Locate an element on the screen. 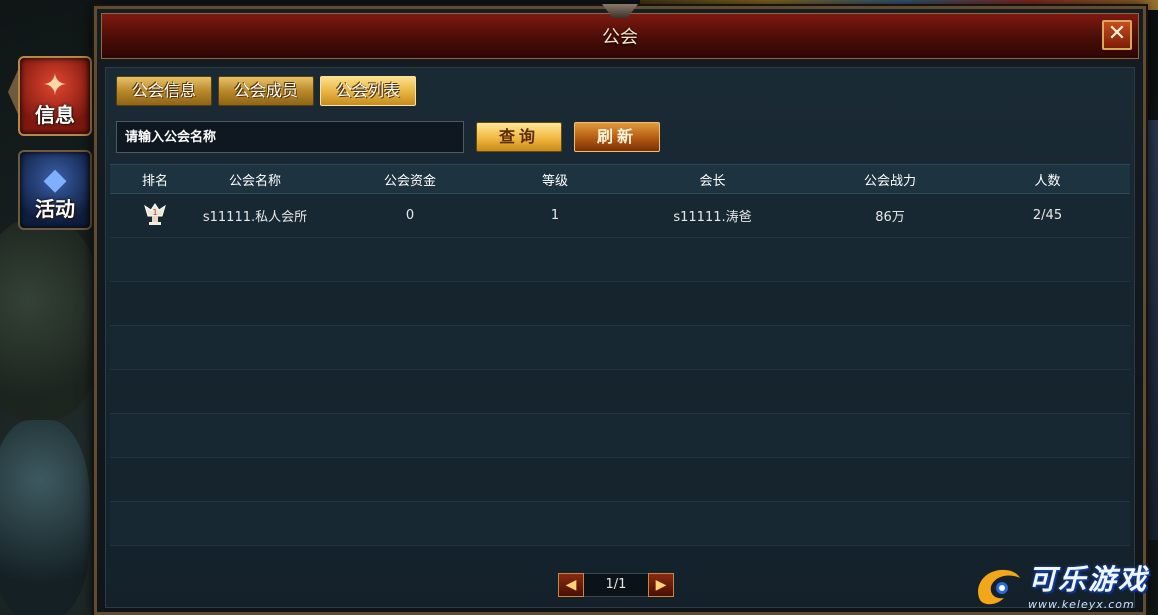 Image resolution: width=1158 pixels, height=615 pixels. refresh-button: 刷新 is located at coordinates (617, 137).